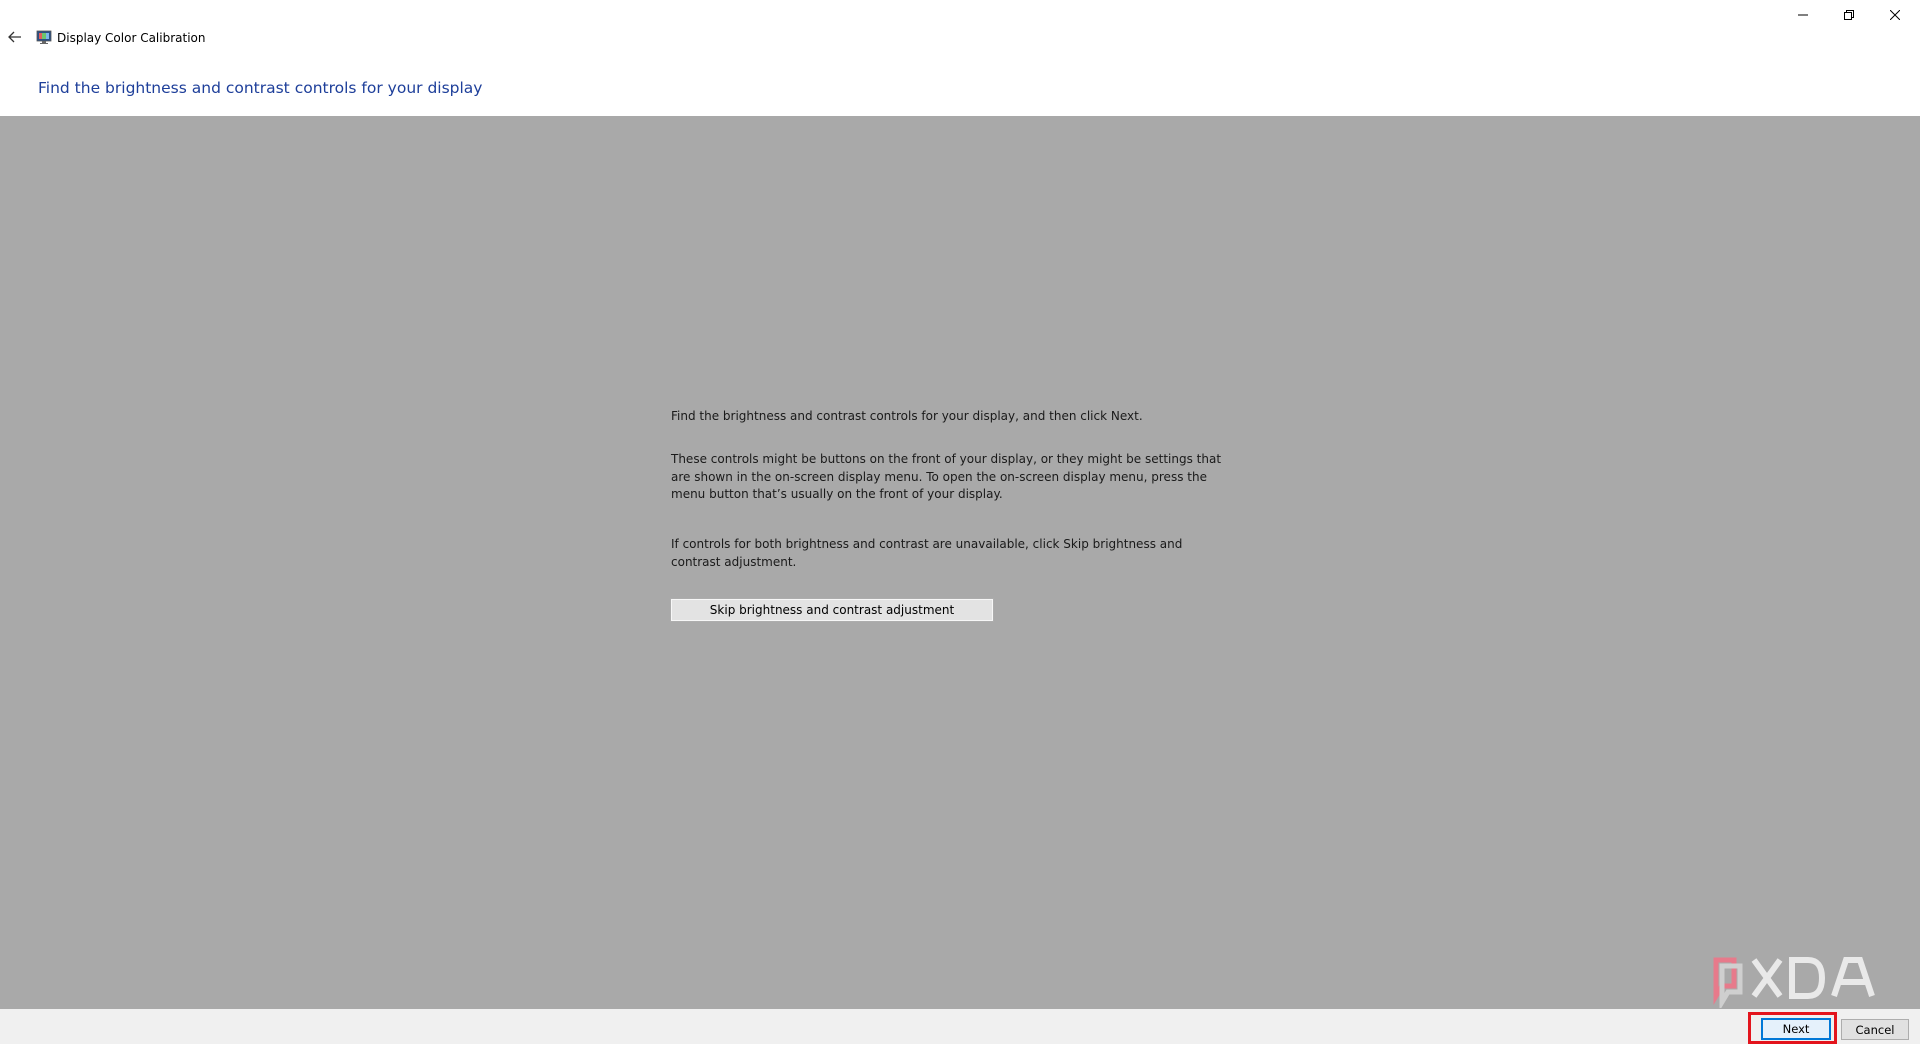  What do you see at coordinates (131, 38) in the screenshot?
I see `window-title: Display Color Calibration` at bounding box center [131, 38].